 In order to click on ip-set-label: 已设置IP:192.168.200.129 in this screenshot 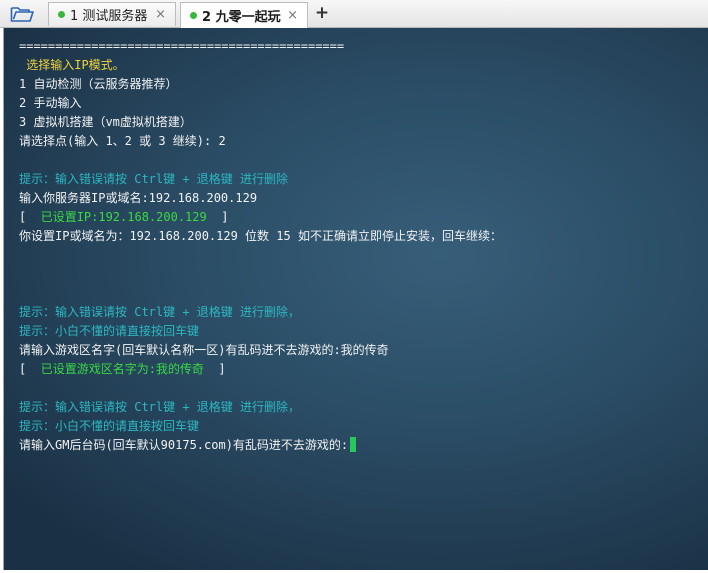, I will do `click(123, 217)`.